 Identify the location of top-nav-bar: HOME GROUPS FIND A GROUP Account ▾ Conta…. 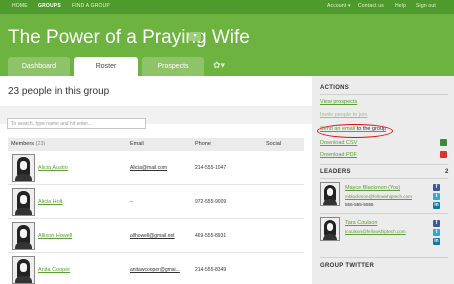
(227, 7).